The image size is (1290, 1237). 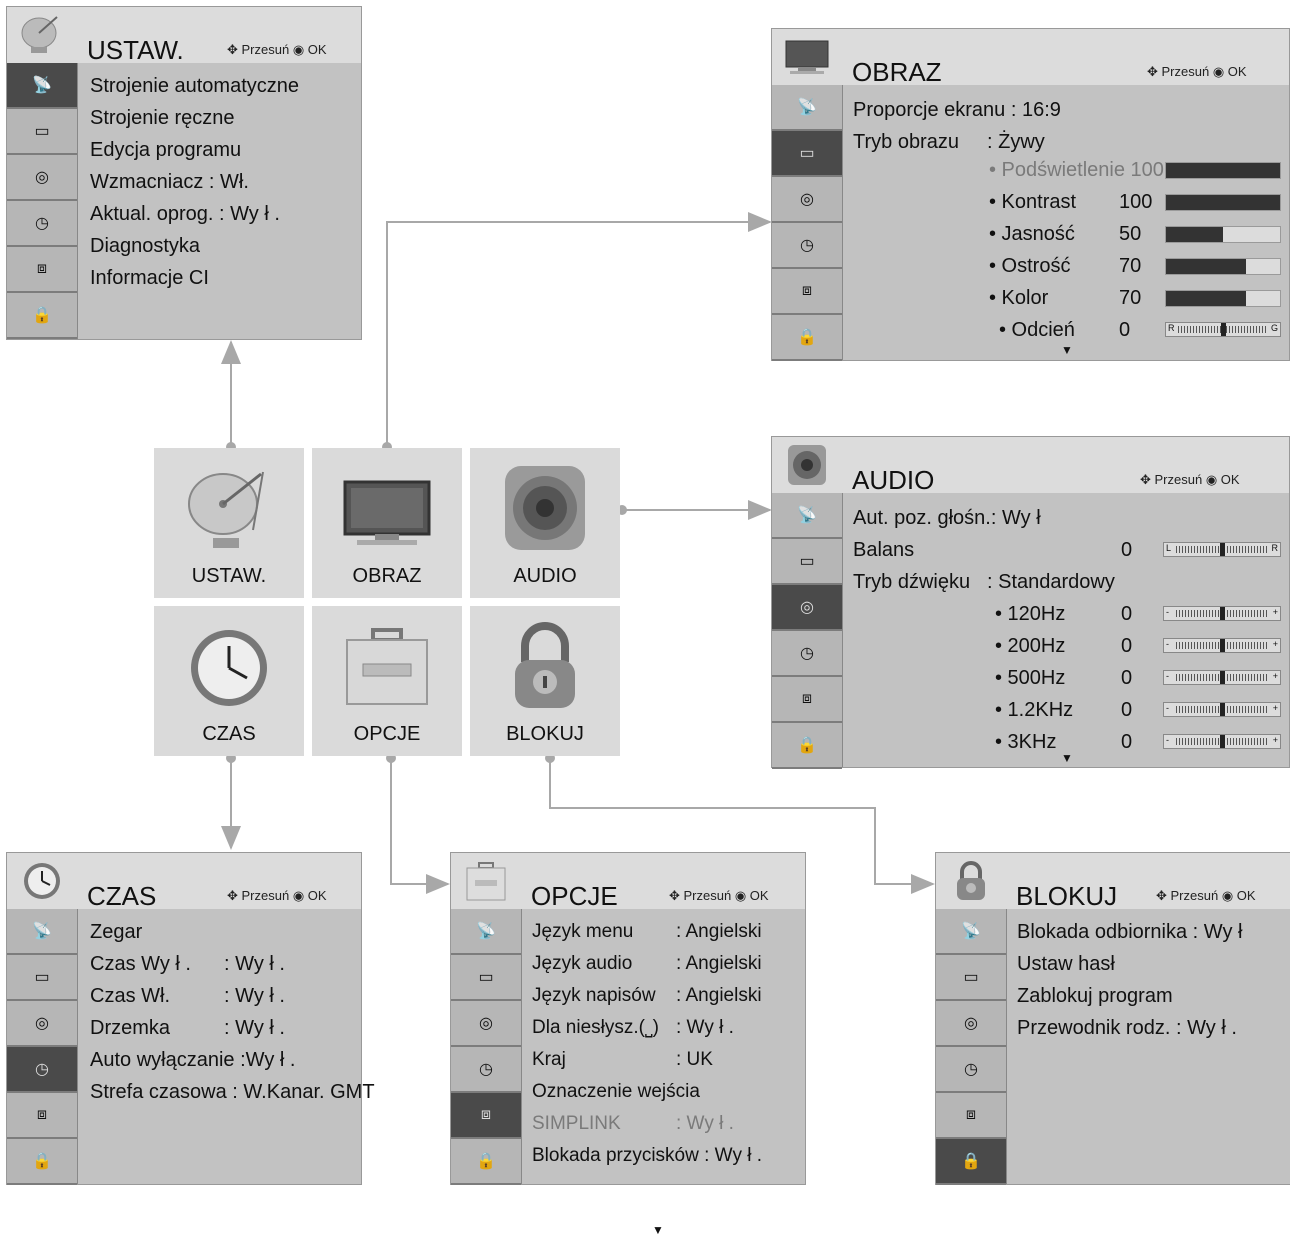 What do you see at coordinates (911, 582) in the screenshot?
I see `sound-mode-label: Tryb dźwięku` at bounding box center [911, 582].